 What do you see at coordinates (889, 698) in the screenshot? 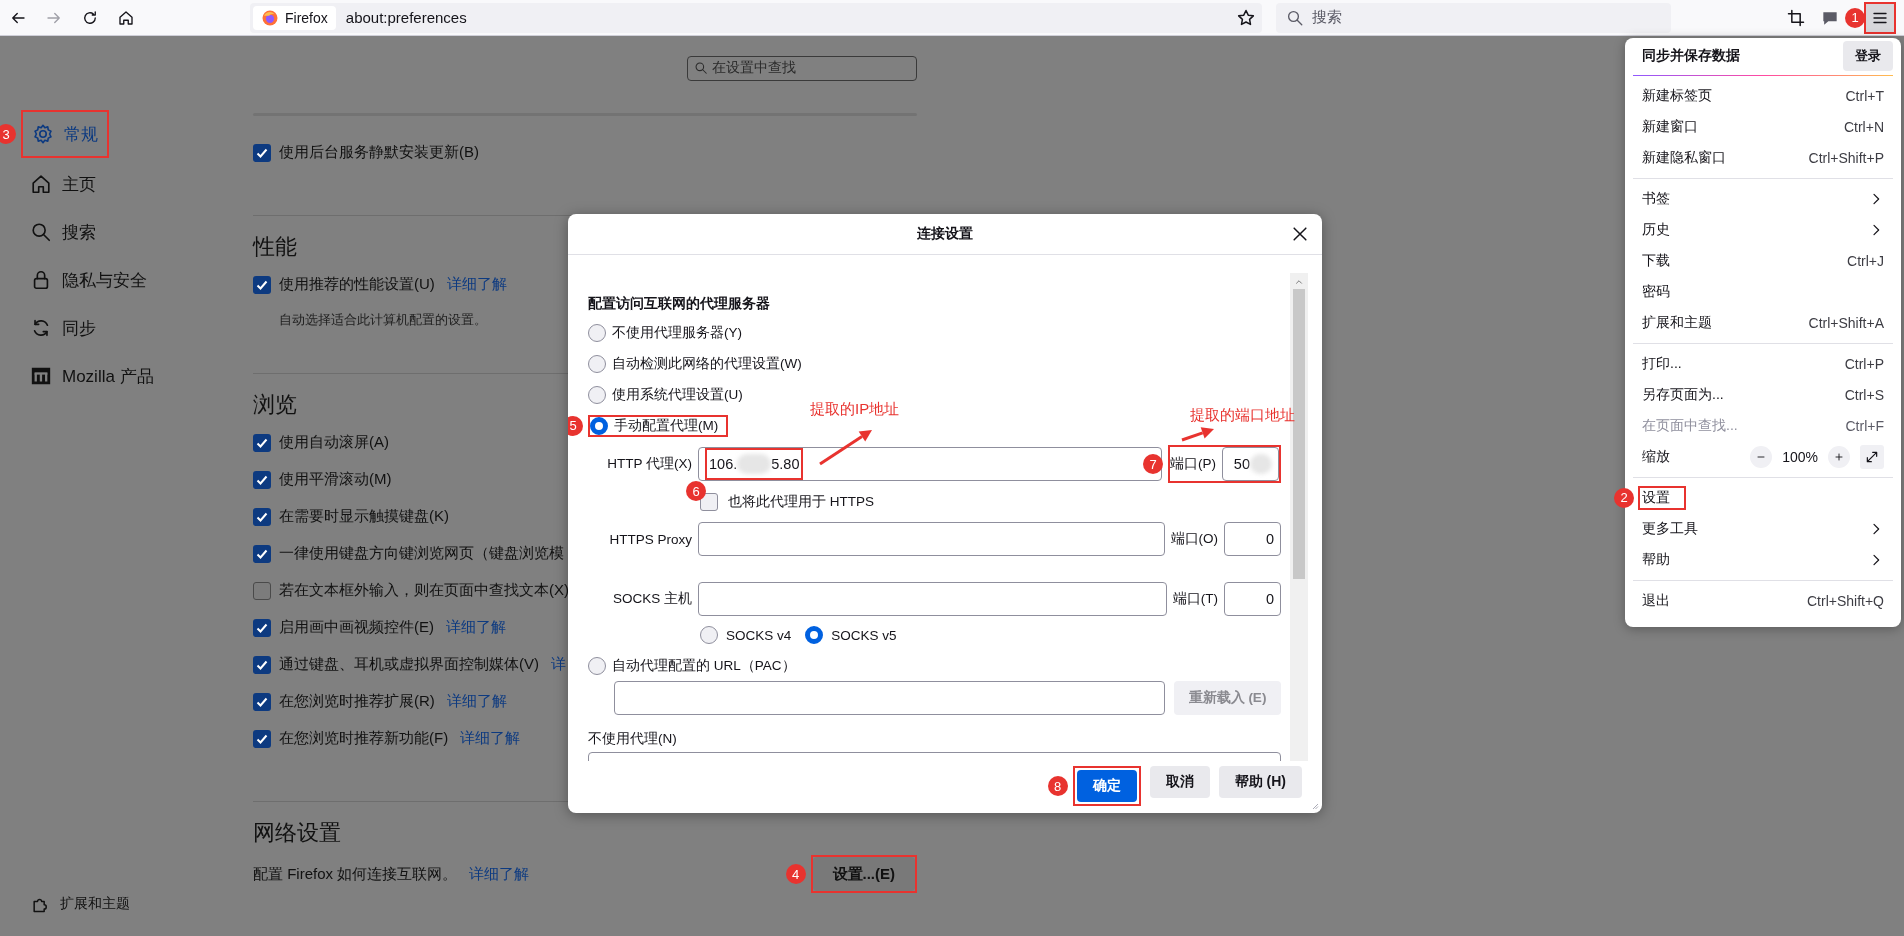
I see `pac-url-field` at bounding box center [889, 698].